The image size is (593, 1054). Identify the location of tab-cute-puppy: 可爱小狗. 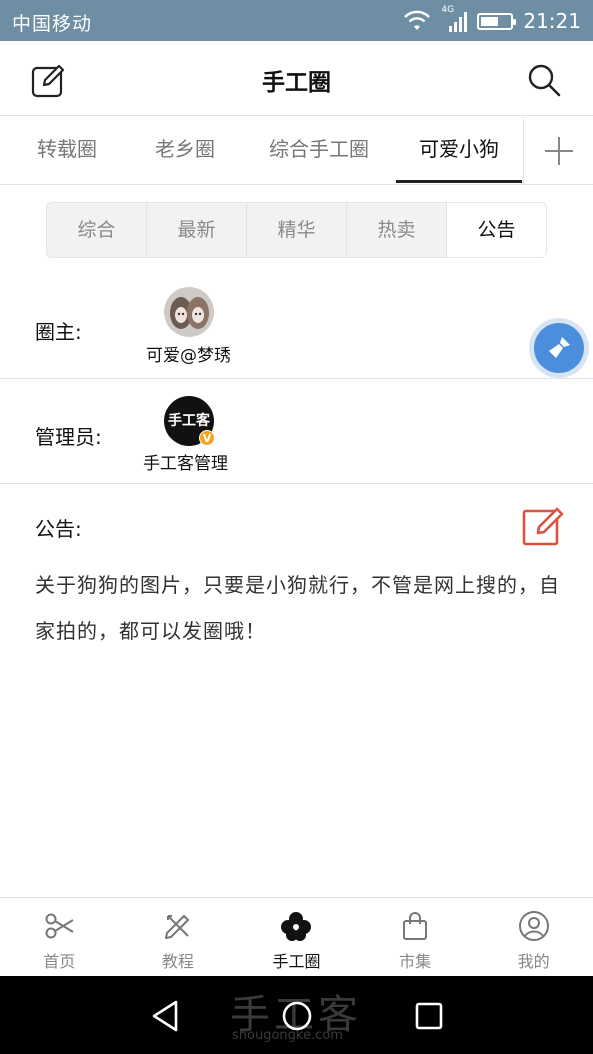
(459, 150).